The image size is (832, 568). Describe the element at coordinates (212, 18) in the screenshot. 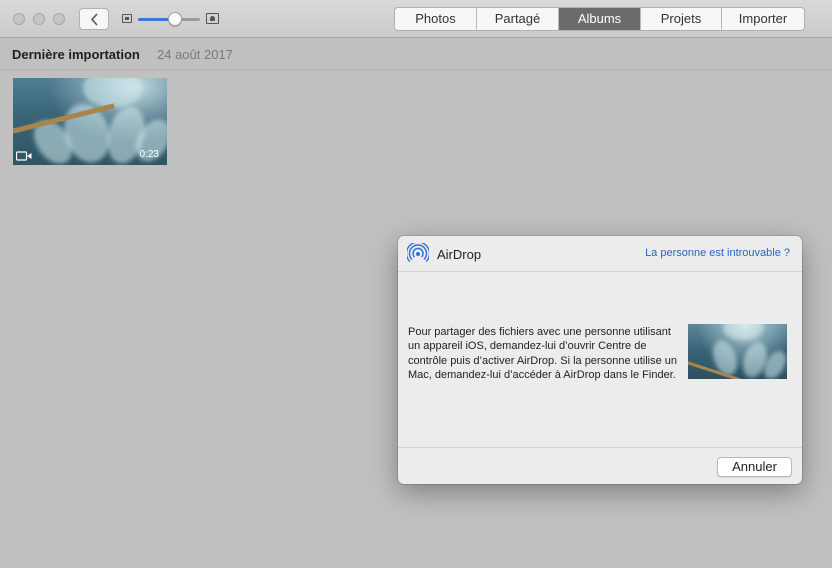

I see `large-photo-icon` at that location.